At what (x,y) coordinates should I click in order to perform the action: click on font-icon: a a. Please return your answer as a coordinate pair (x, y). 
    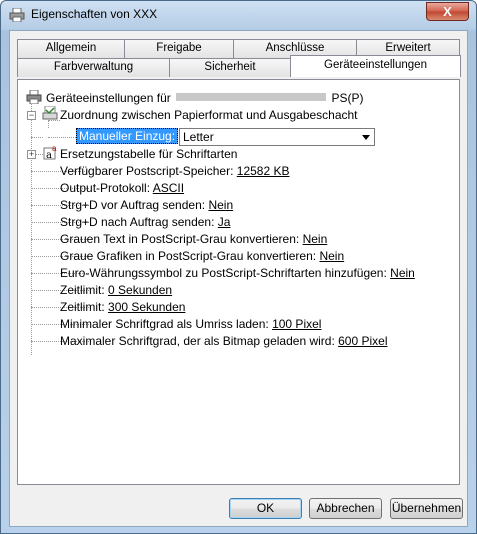
    Looking at the image, I should click on (50, 152).